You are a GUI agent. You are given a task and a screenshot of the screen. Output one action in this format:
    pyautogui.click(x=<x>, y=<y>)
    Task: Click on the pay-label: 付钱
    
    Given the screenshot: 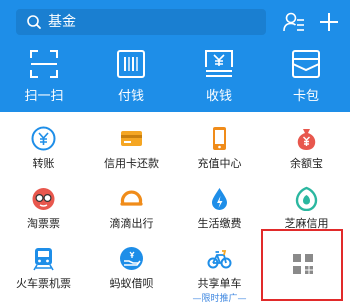 What is the action you would take?
    pyautogui.click(x=130, y=96)
    